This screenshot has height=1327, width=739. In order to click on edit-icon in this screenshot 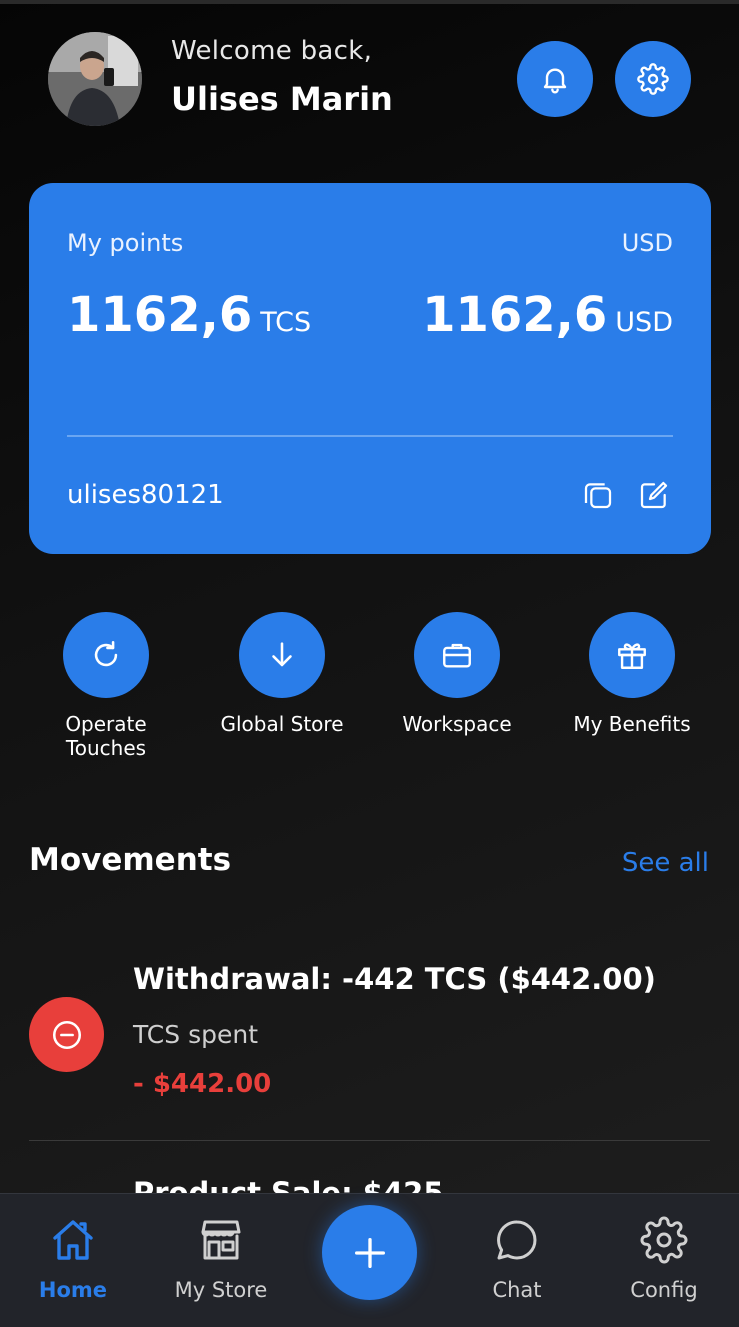, I will do `click(654, 495)`.